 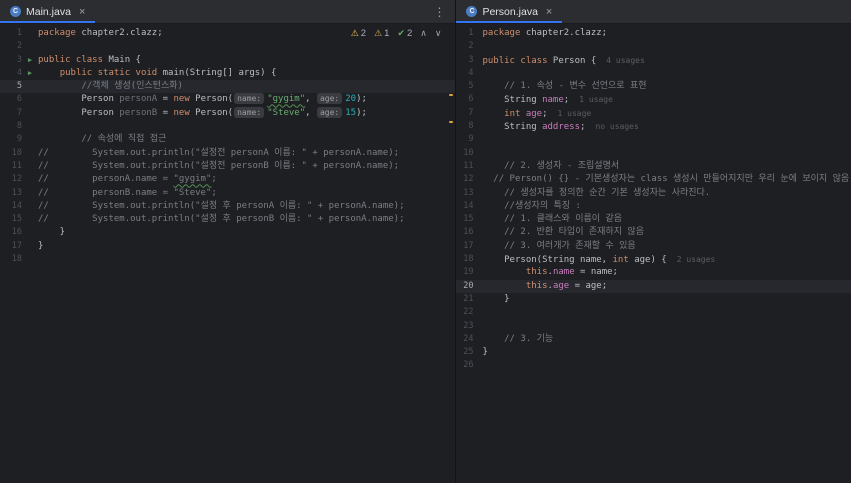 I want to click on code-line: 21 }, so click(x=653, y=299).